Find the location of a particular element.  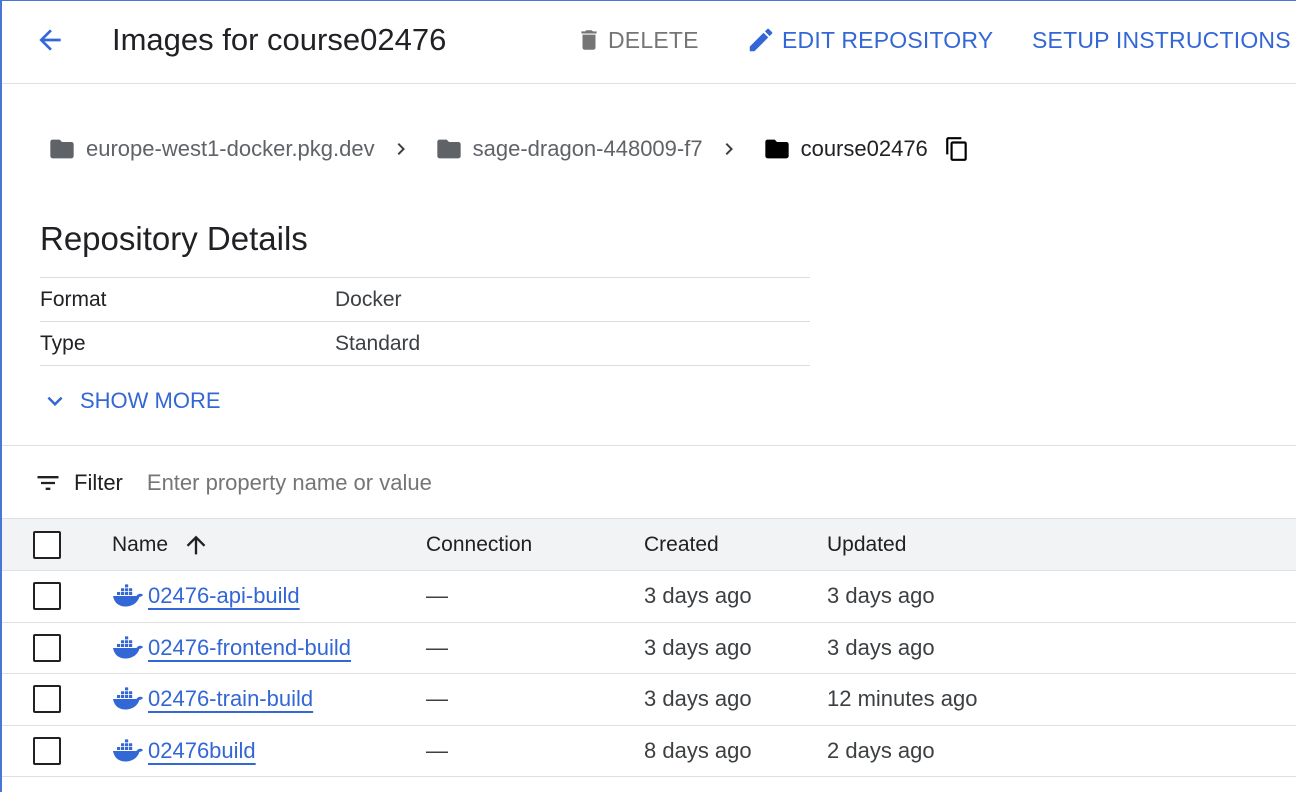

delete-button: DELETE is located at coordinates (637, 40).